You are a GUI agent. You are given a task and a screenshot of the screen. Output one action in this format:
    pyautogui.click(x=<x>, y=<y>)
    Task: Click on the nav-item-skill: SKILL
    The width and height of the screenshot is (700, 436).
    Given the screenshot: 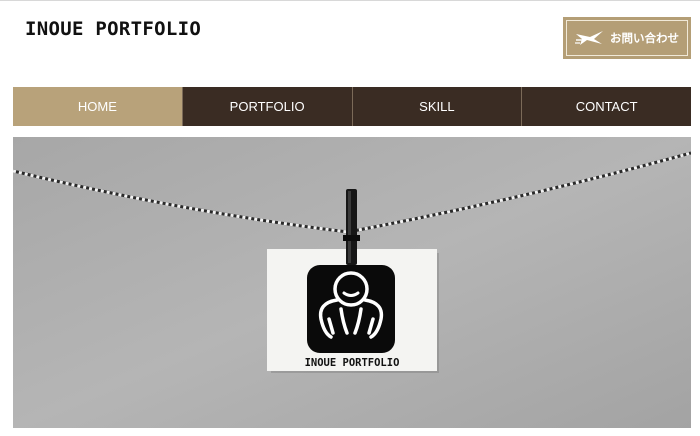 What is the action you would take?
    pyautogui.click(x=436, y=106)
    